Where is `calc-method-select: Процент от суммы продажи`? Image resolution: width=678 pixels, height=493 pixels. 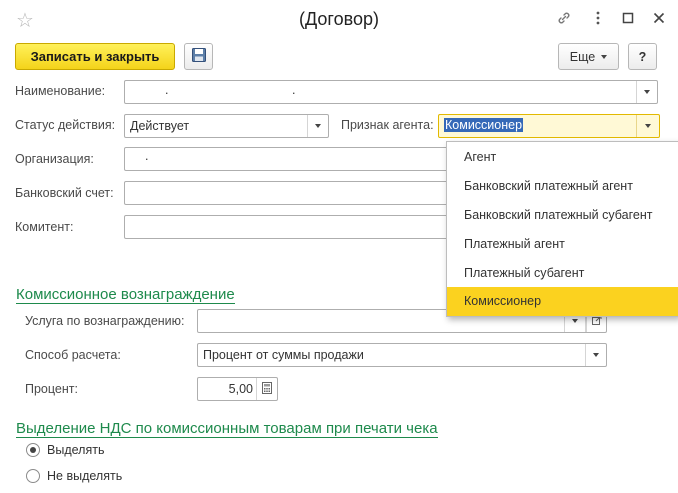
calc-method-select: Процент от суммы продажи is located at coordinates (402, 355).